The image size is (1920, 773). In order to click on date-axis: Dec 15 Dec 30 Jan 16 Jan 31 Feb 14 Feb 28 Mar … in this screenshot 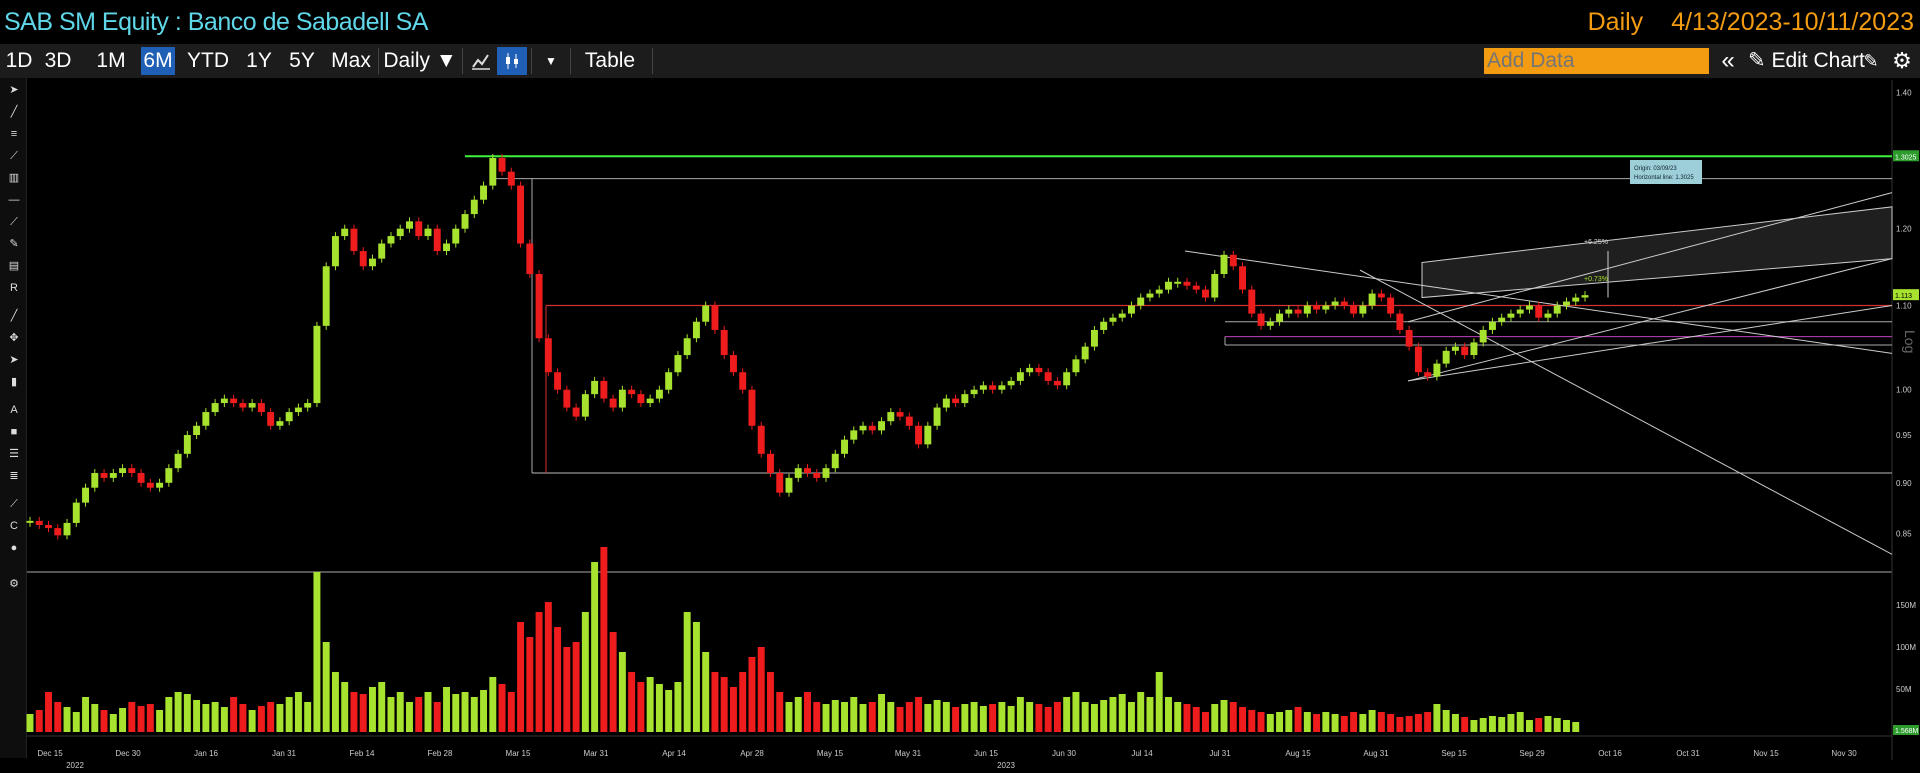, I will do `click(947, 759)`.